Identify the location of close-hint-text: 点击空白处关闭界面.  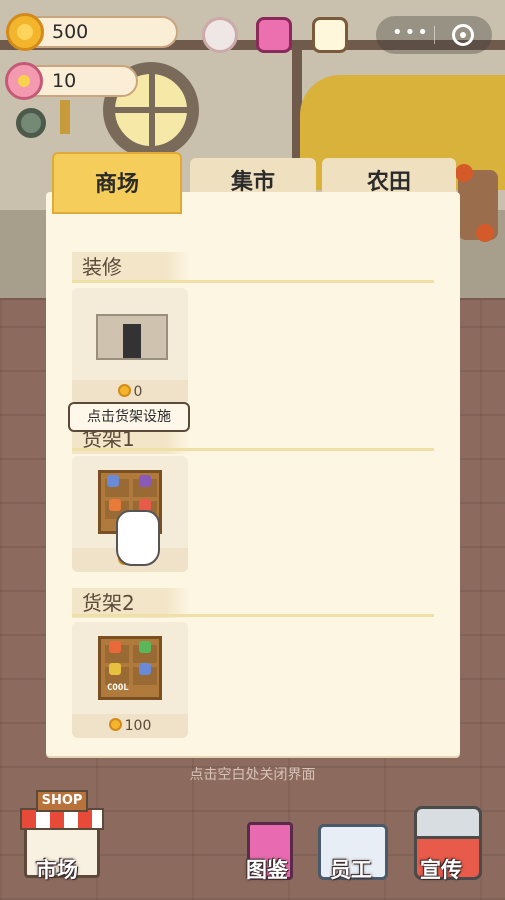
(252, 775).